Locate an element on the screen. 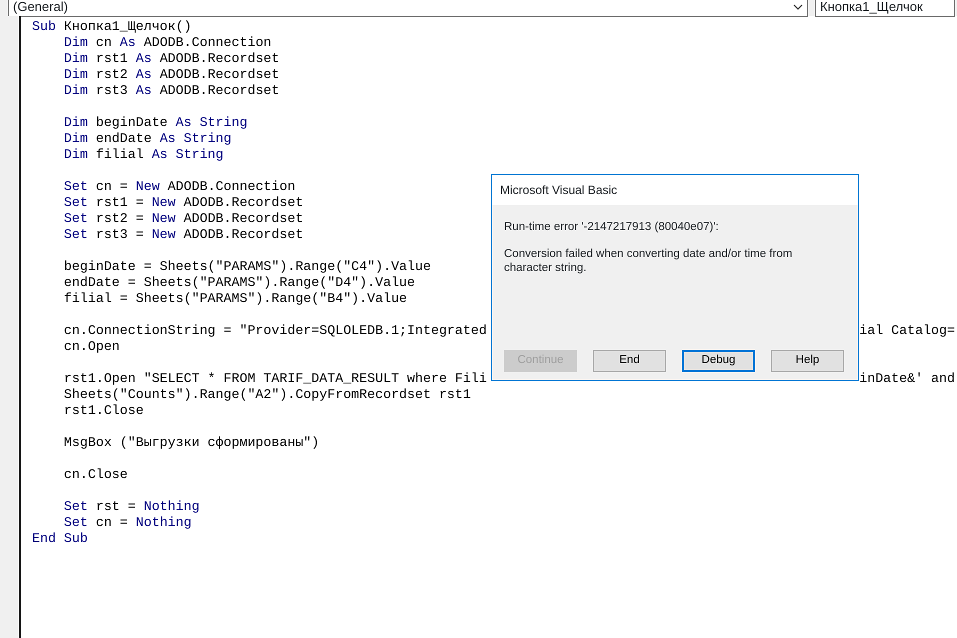 The width and height of the screenshot is (957, 638). code-line: rst1.Open "SELECT * FROM TARIF_DATA_RESULT where Fili is located at coordinates (274, 379).